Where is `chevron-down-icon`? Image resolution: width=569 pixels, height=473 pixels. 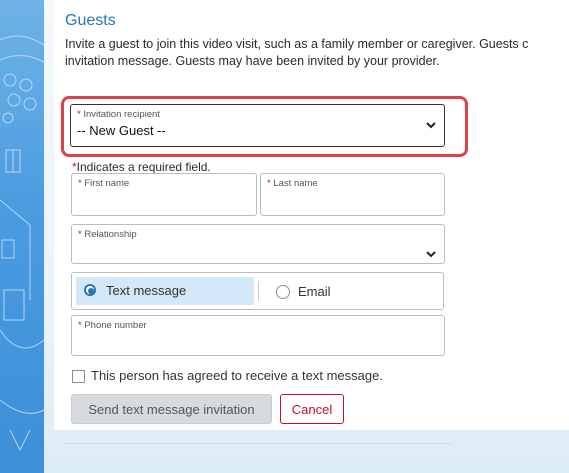 chevron-down-icon is located at coordinates (431, 255).